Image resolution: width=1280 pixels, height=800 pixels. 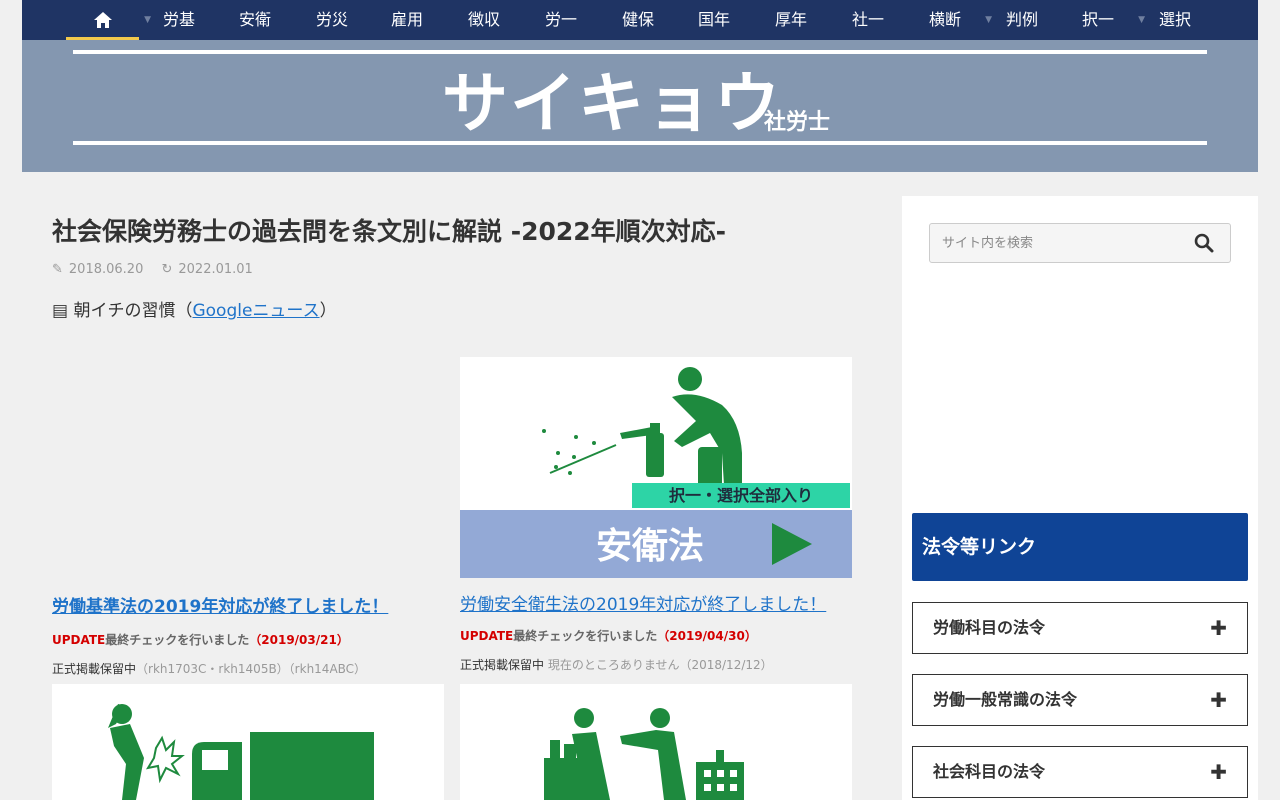 What do you see at coordinates (215, 269) in the screenshot?
I see `updated-date: 2022.01.01` at bounding box center [215, 269].